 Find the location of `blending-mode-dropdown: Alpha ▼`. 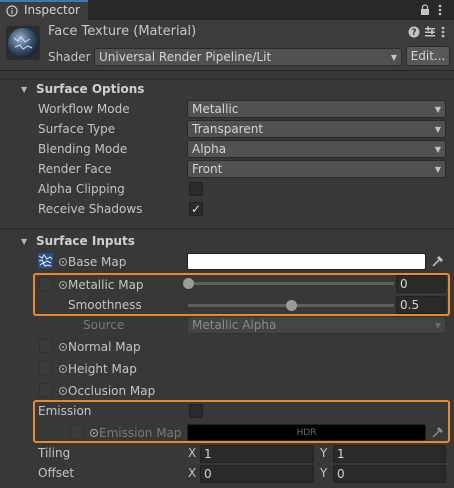

blending-mode-dropdown: Alpha ▼ is located at coordinates (316, 149).